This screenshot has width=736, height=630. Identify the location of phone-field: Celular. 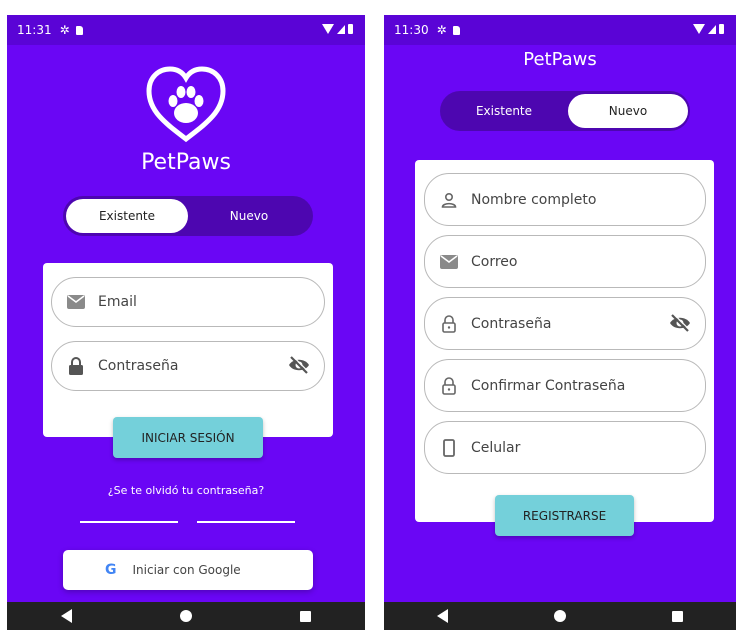
(565, 447).